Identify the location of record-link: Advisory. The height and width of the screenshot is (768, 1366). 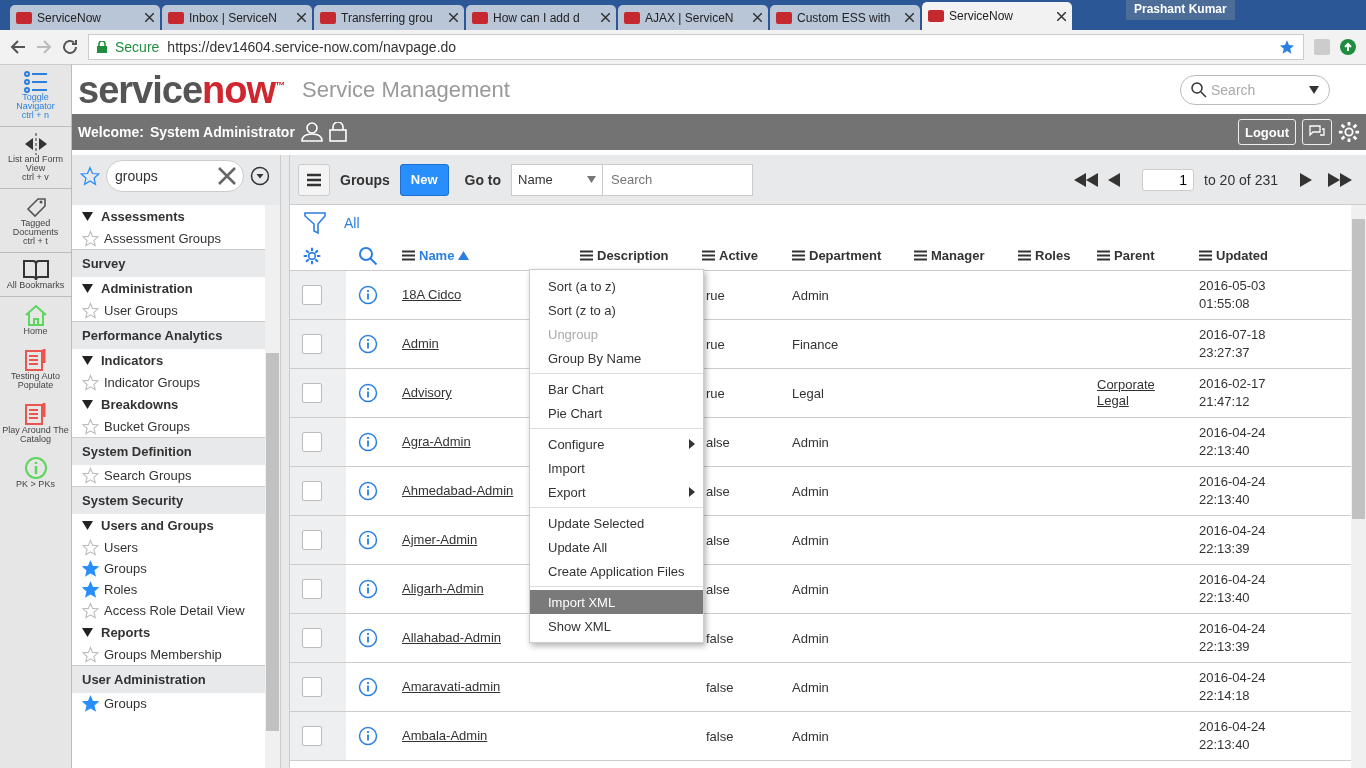
(427, 393).